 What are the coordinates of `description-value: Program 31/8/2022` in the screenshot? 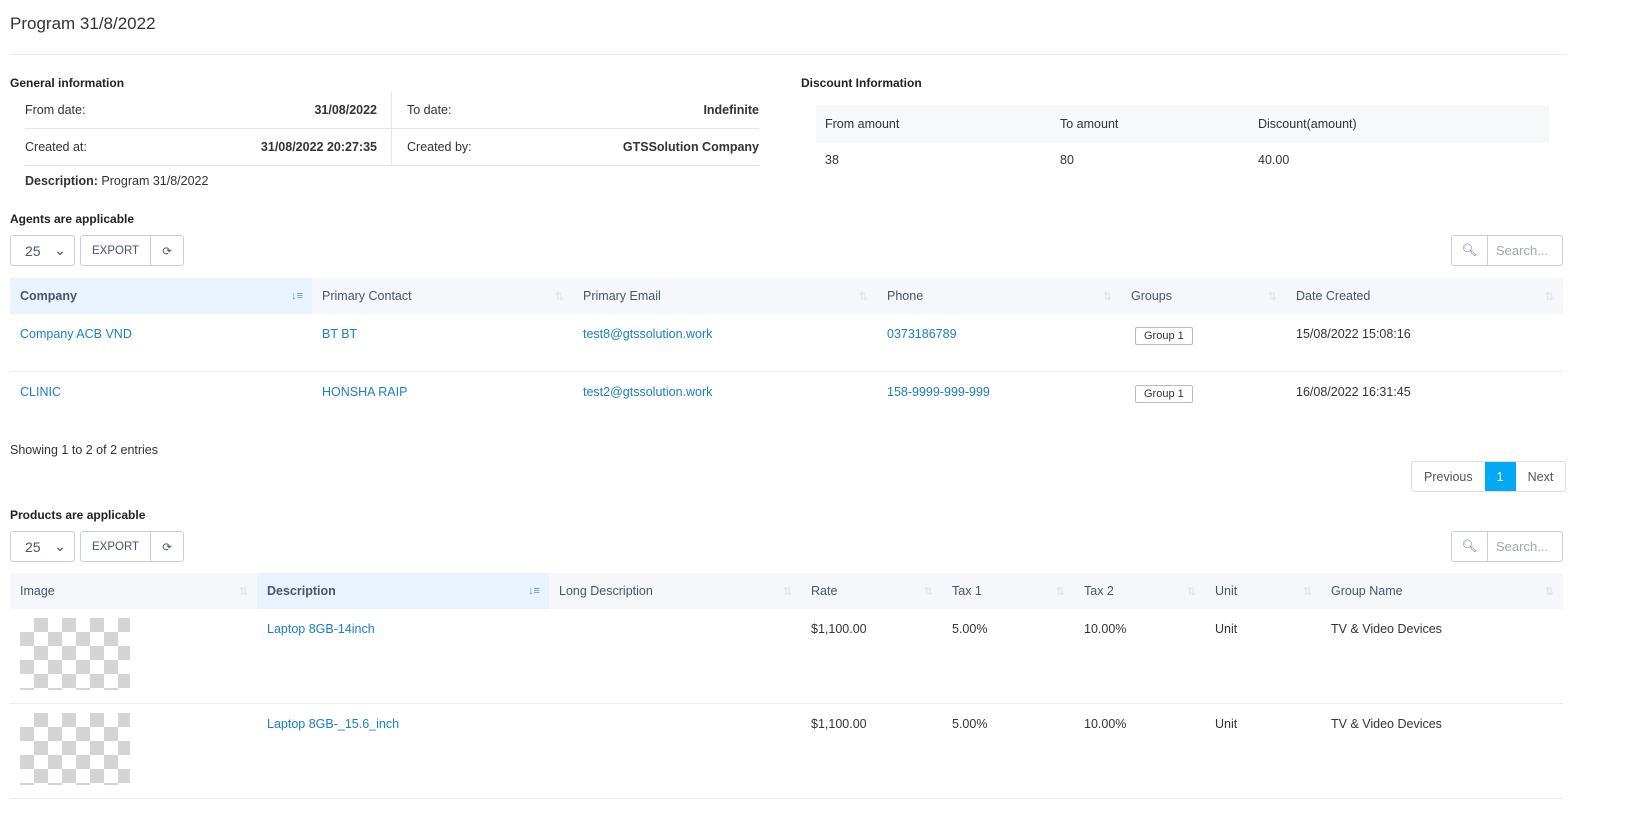 It's located at (155, 181).